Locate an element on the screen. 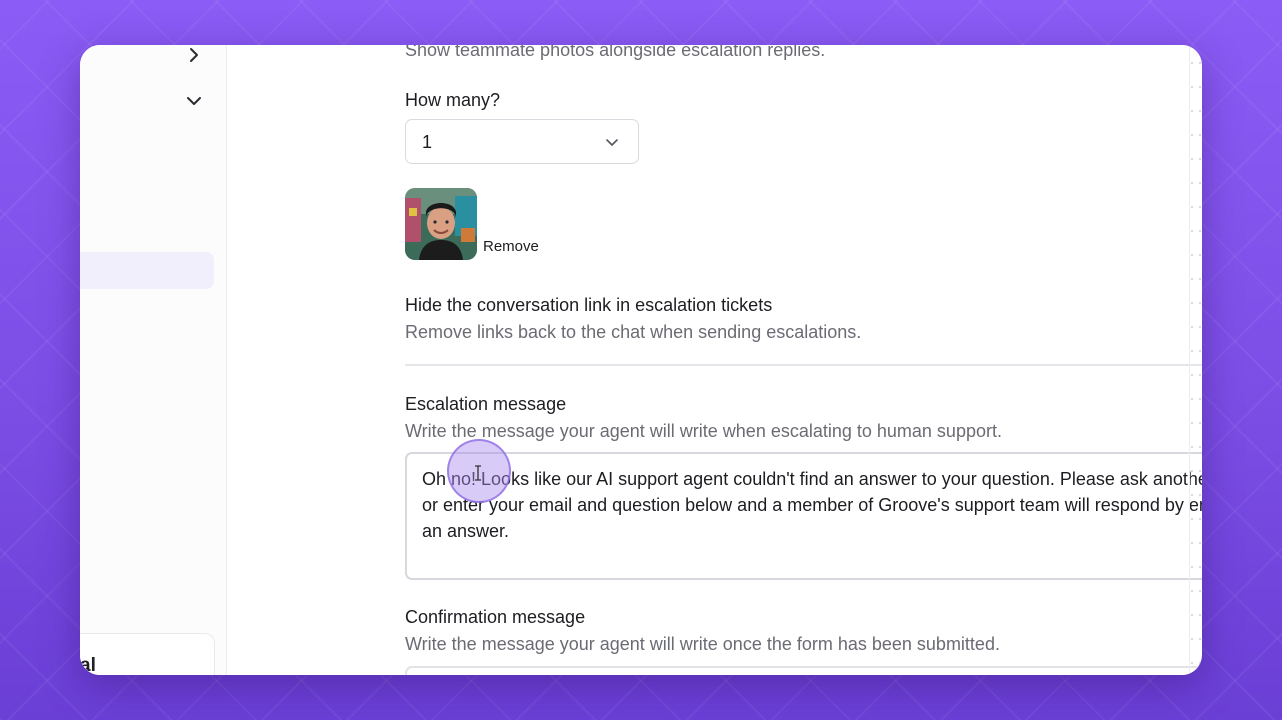 The height and width of the screenshot is (720, 1282). section-divider is located at coordinates (803, 365).